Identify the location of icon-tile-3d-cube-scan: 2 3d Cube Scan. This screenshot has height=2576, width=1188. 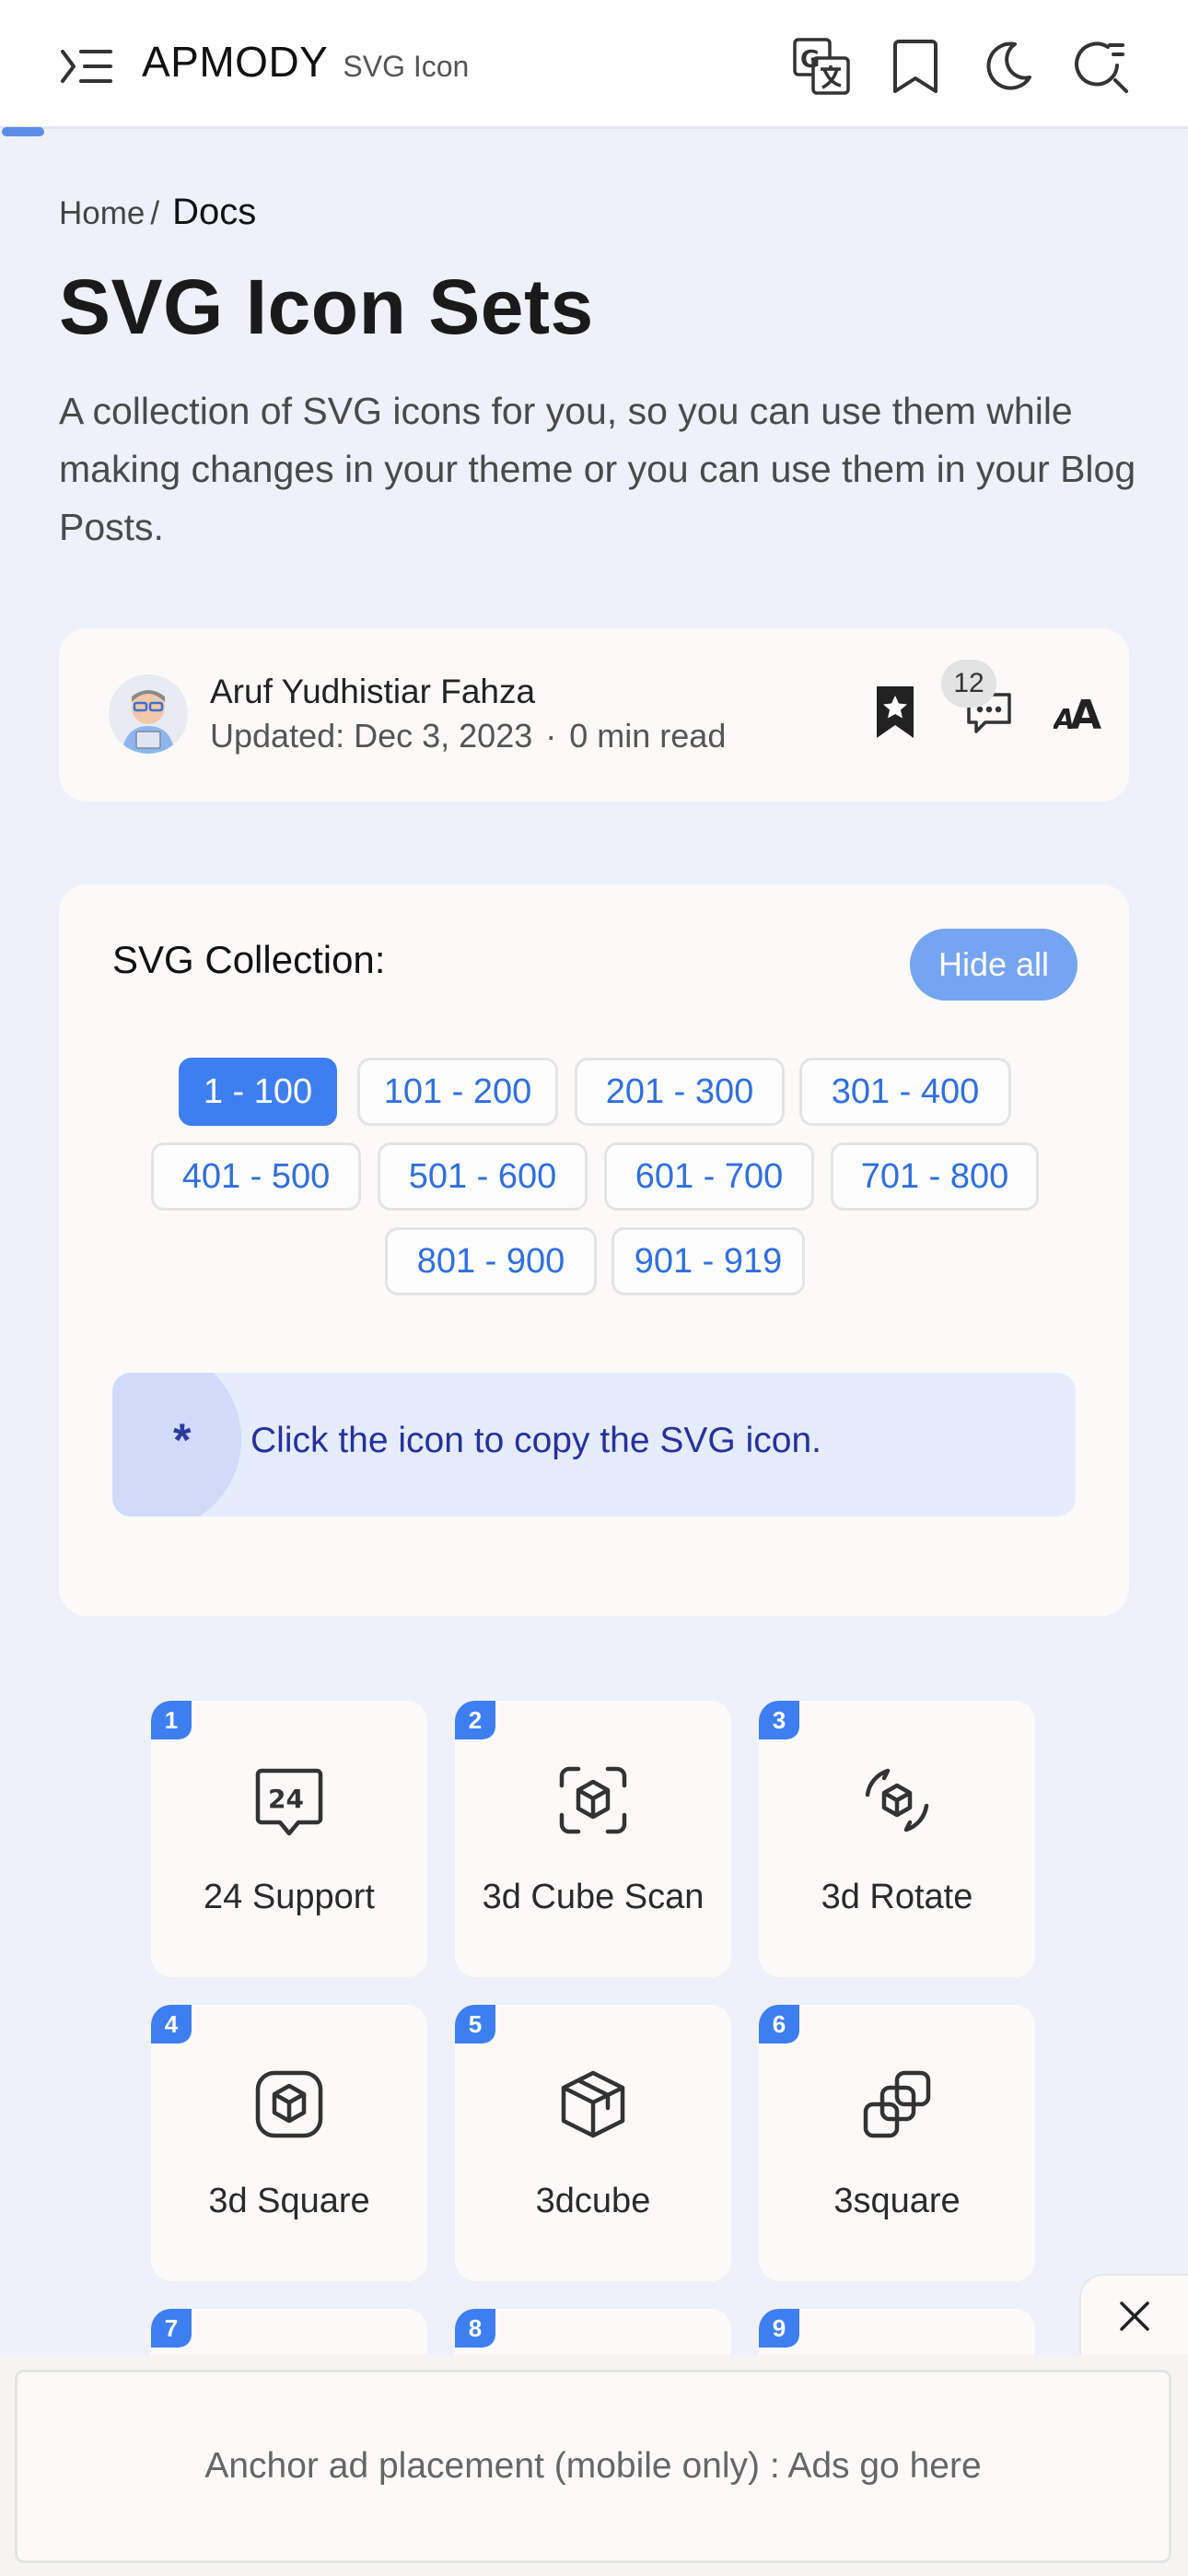
(593, 1839).